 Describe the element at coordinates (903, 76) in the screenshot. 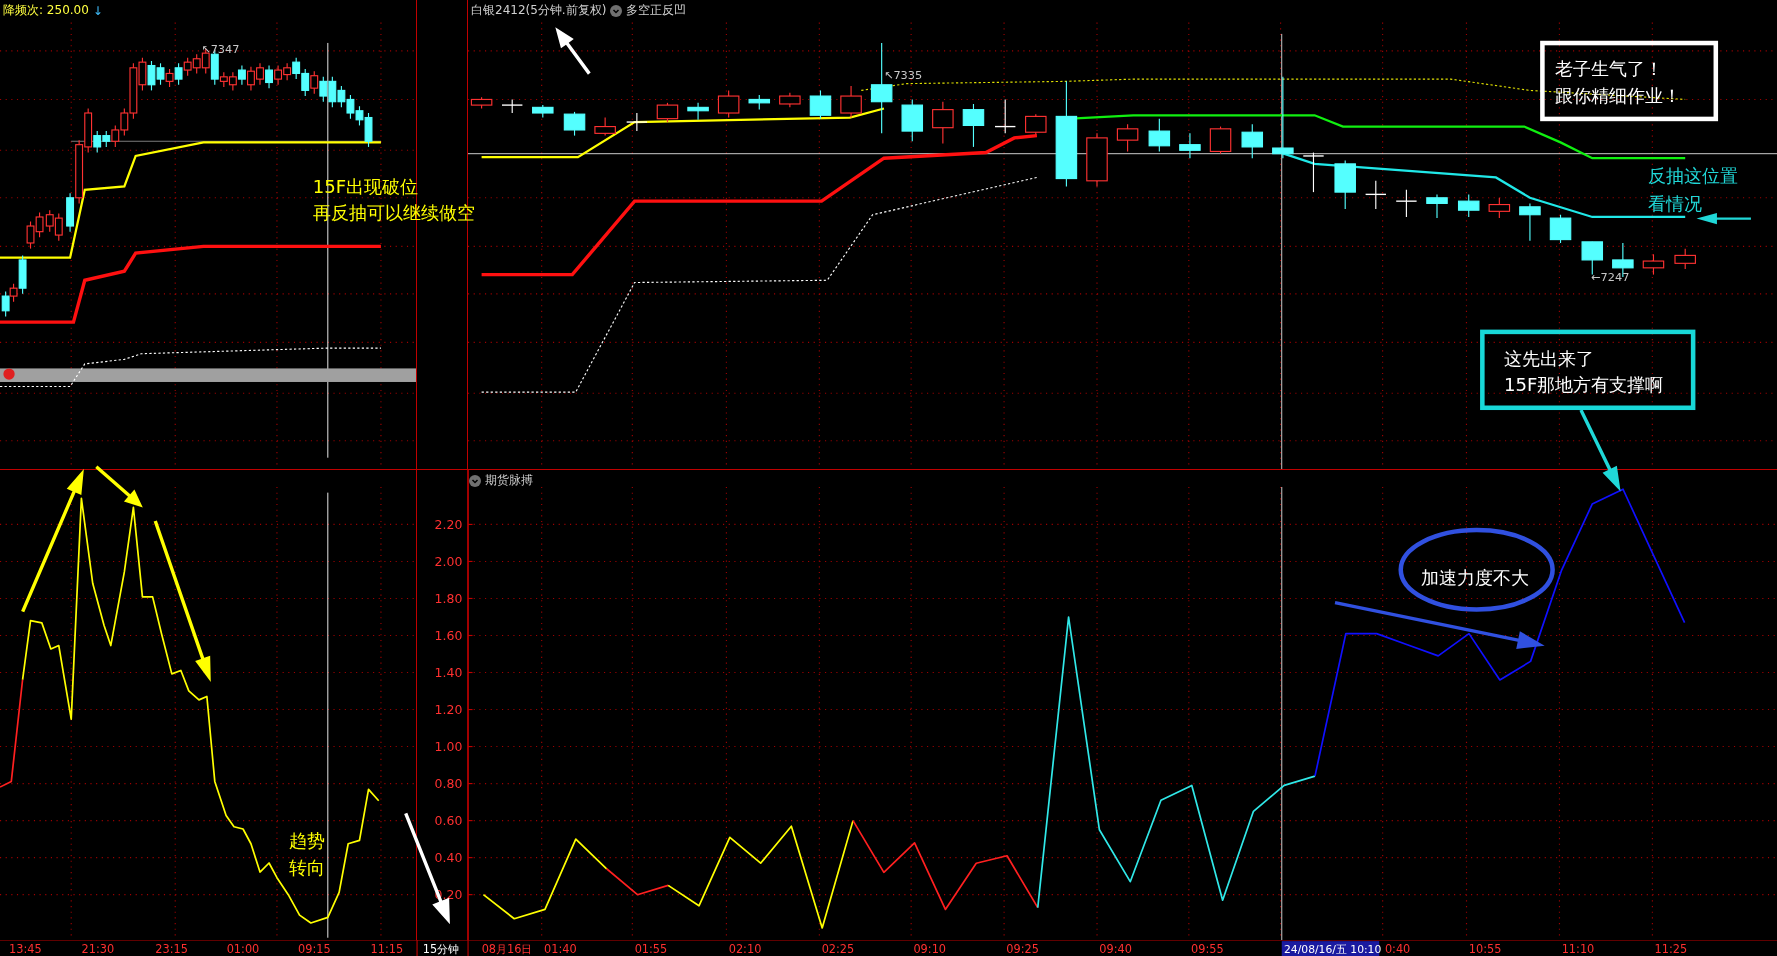

I see `price-label: ↖7335` at that location.